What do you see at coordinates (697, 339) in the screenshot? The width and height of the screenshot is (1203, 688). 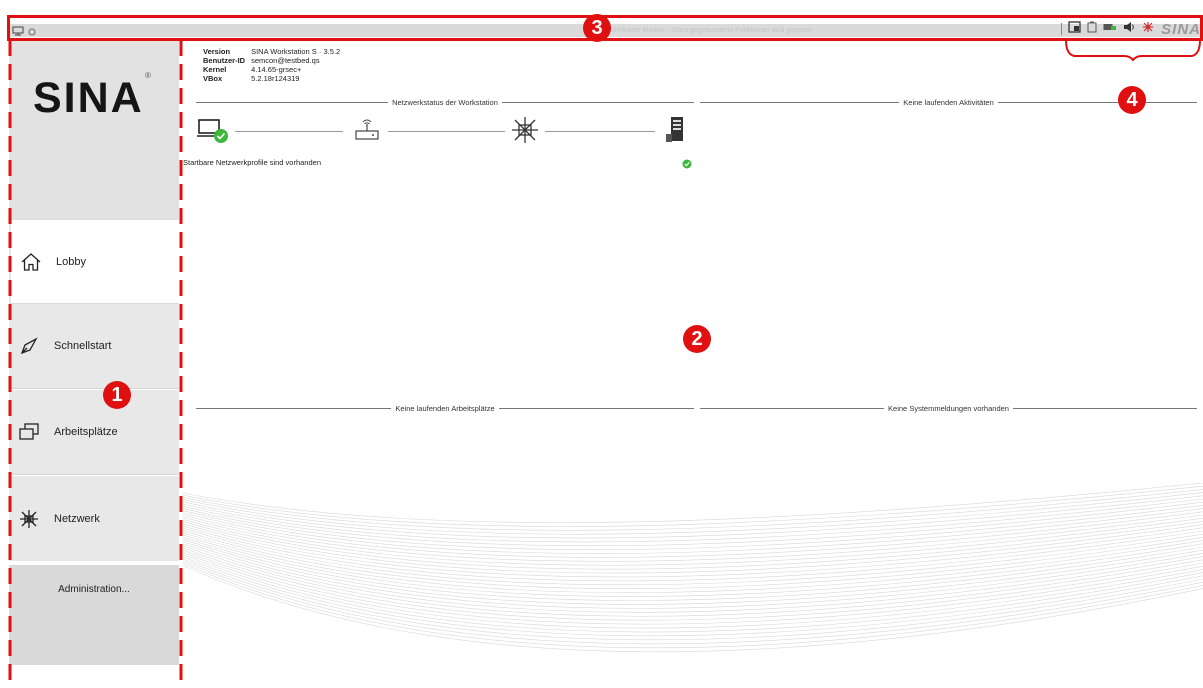 I see `annotation-marker-2: 2` at bounding box center [697, 339].